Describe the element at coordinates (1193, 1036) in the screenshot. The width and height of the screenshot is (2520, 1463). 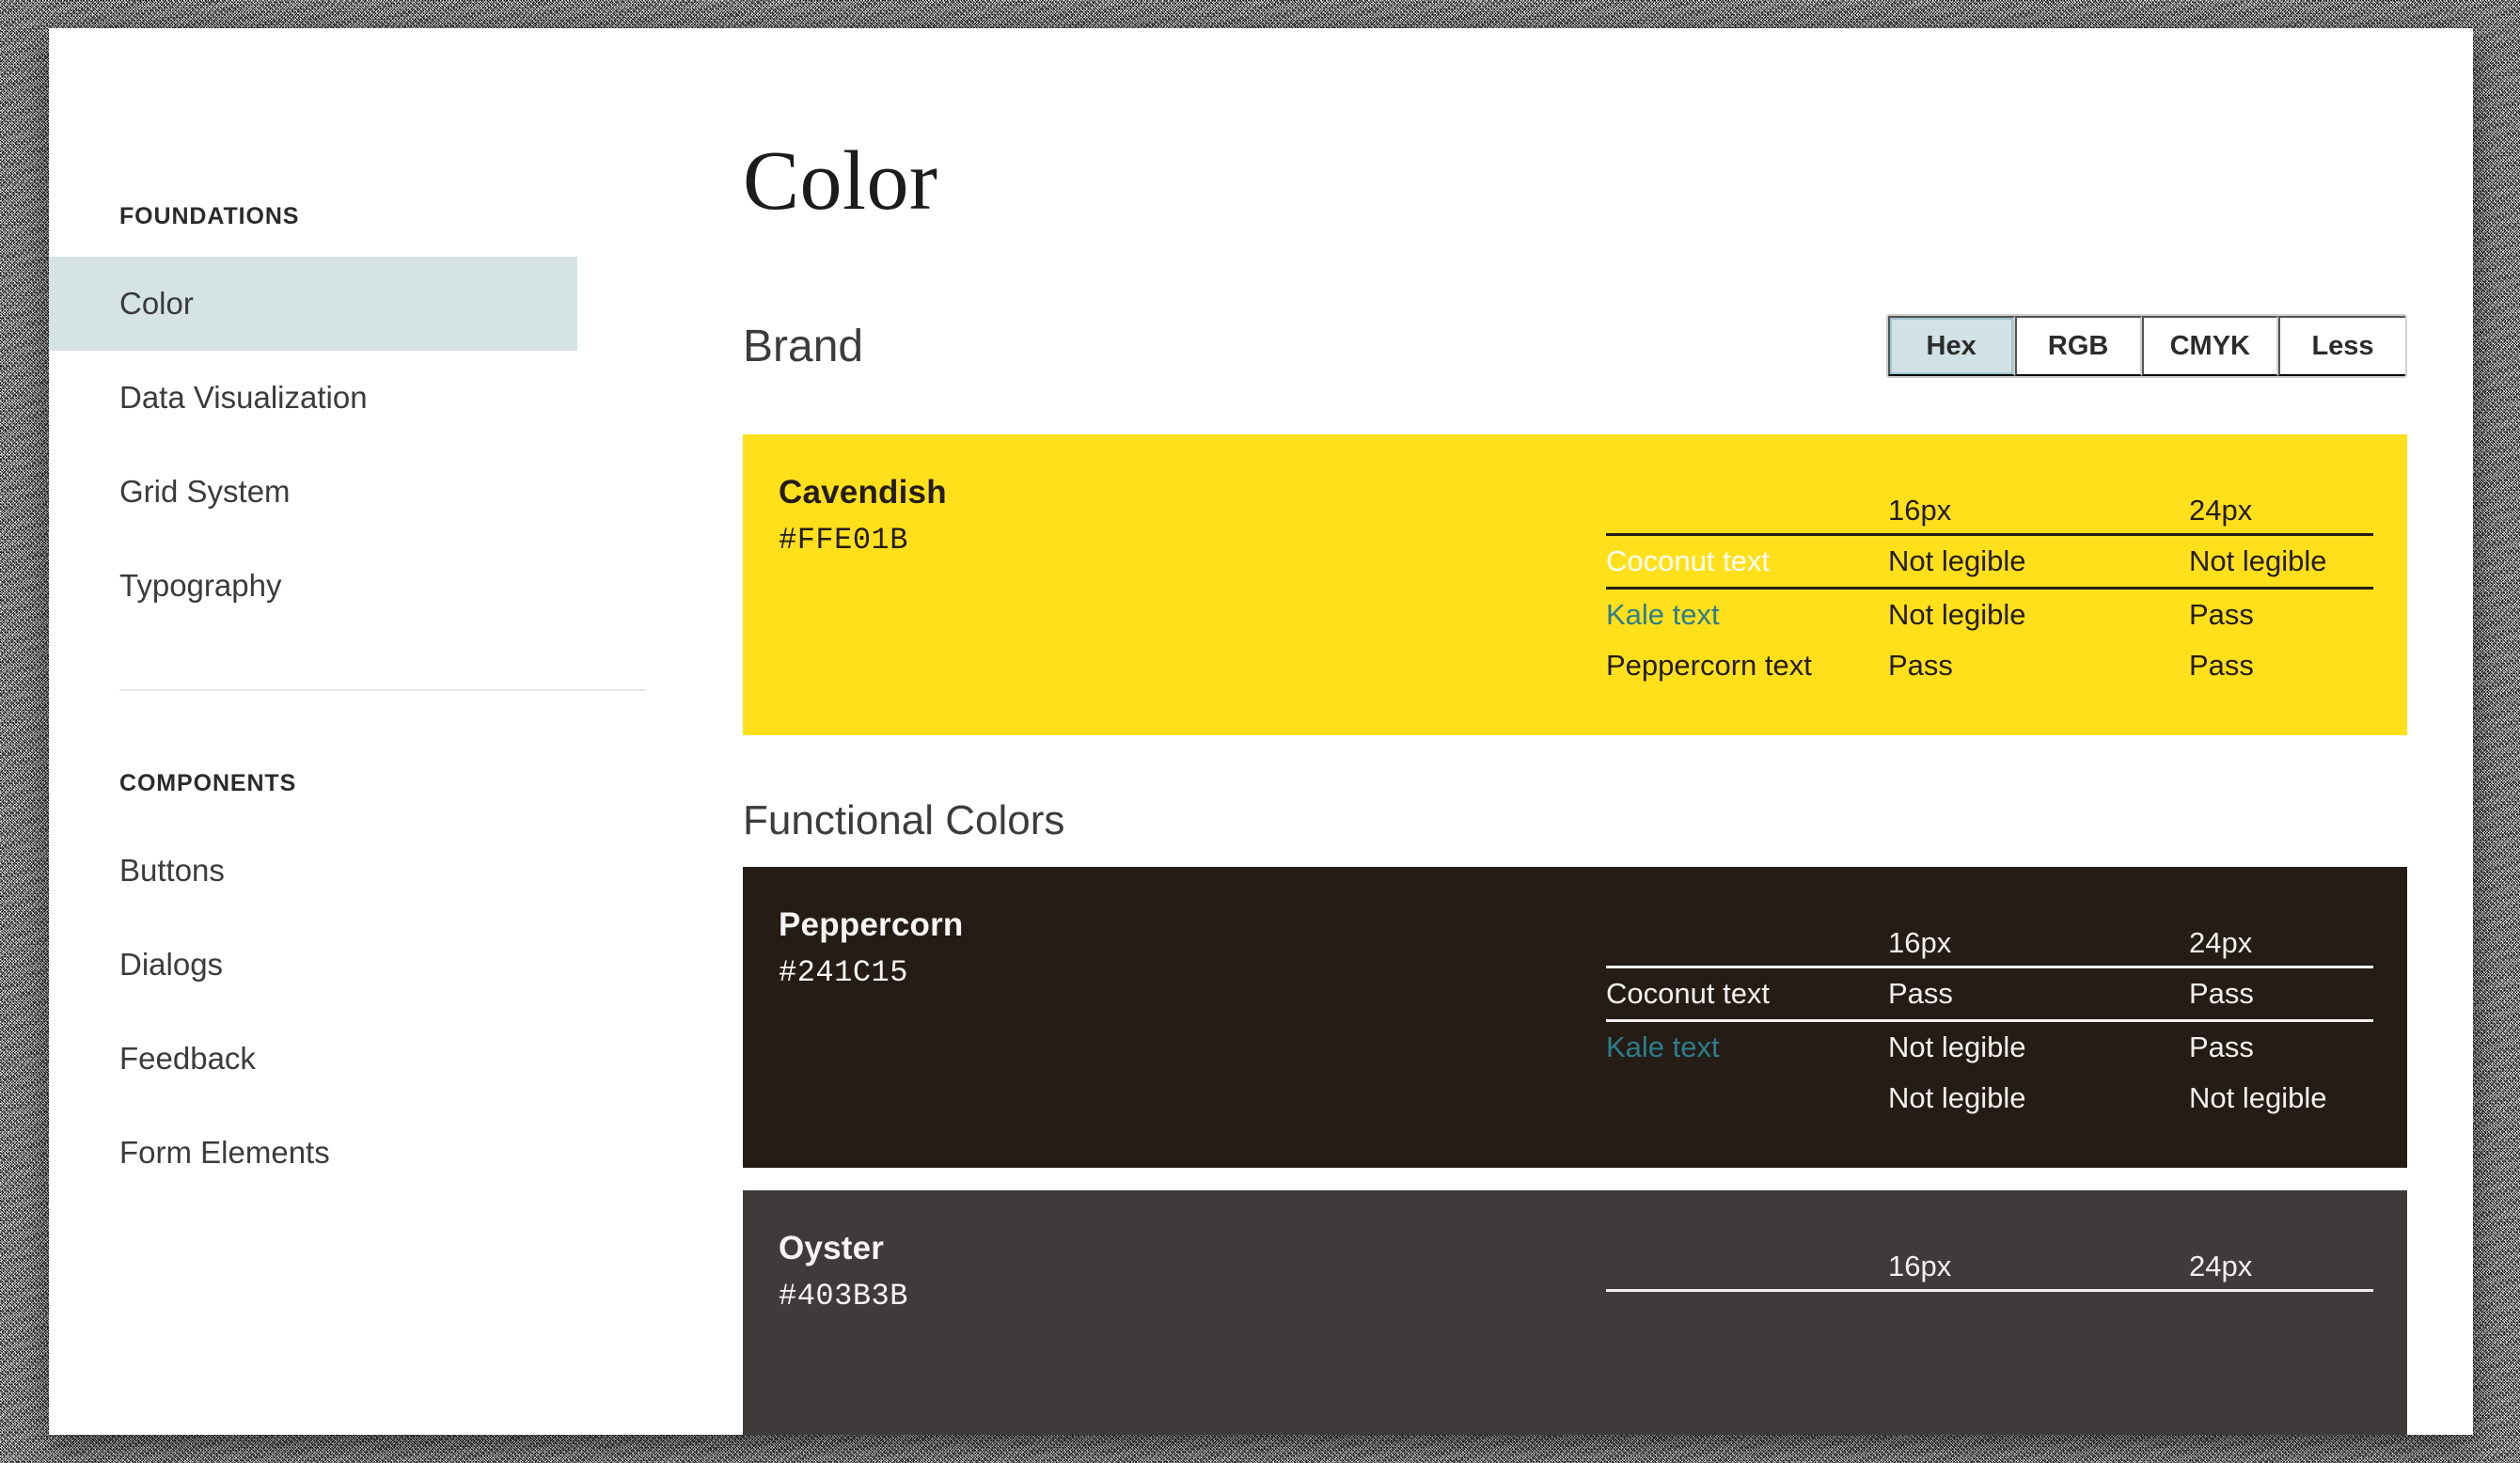
I see `swatch-meta-peppercorn: Peppercorn #241C15` at that location.